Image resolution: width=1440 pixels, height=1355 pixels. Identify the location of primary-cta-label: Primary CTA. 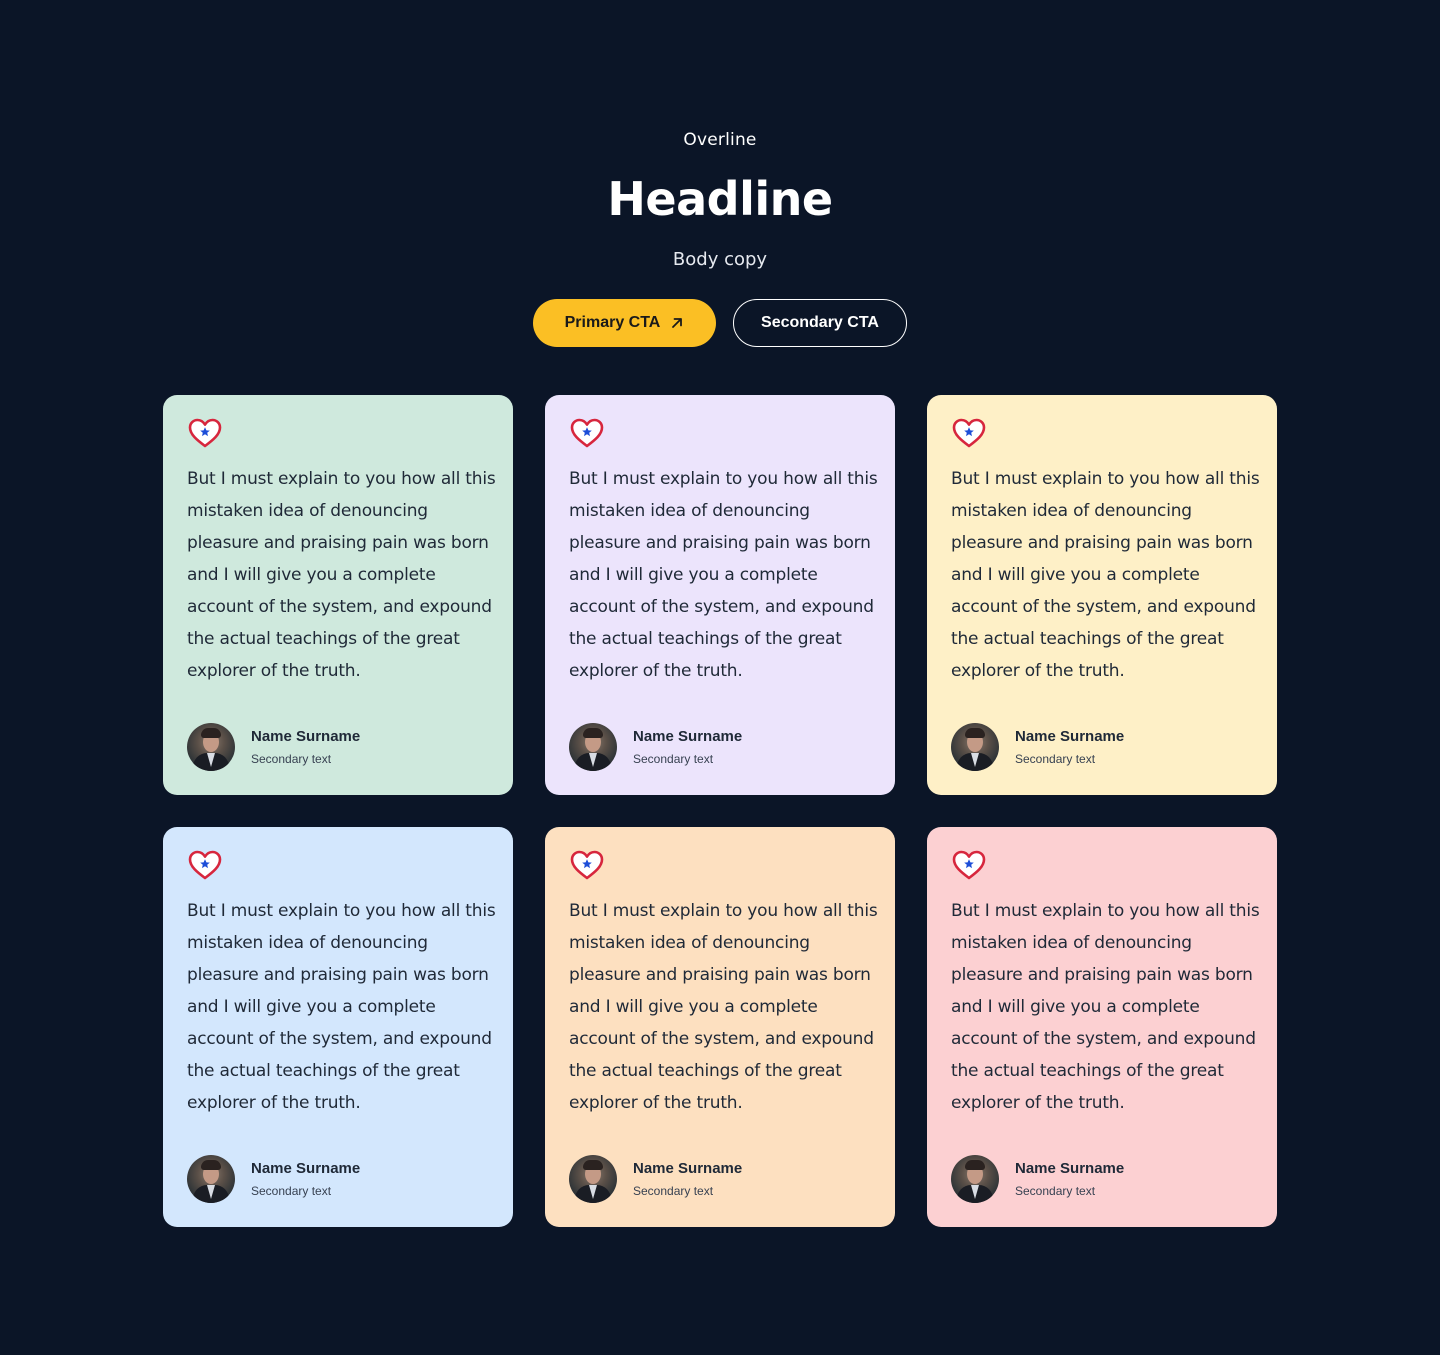
(612, 322).